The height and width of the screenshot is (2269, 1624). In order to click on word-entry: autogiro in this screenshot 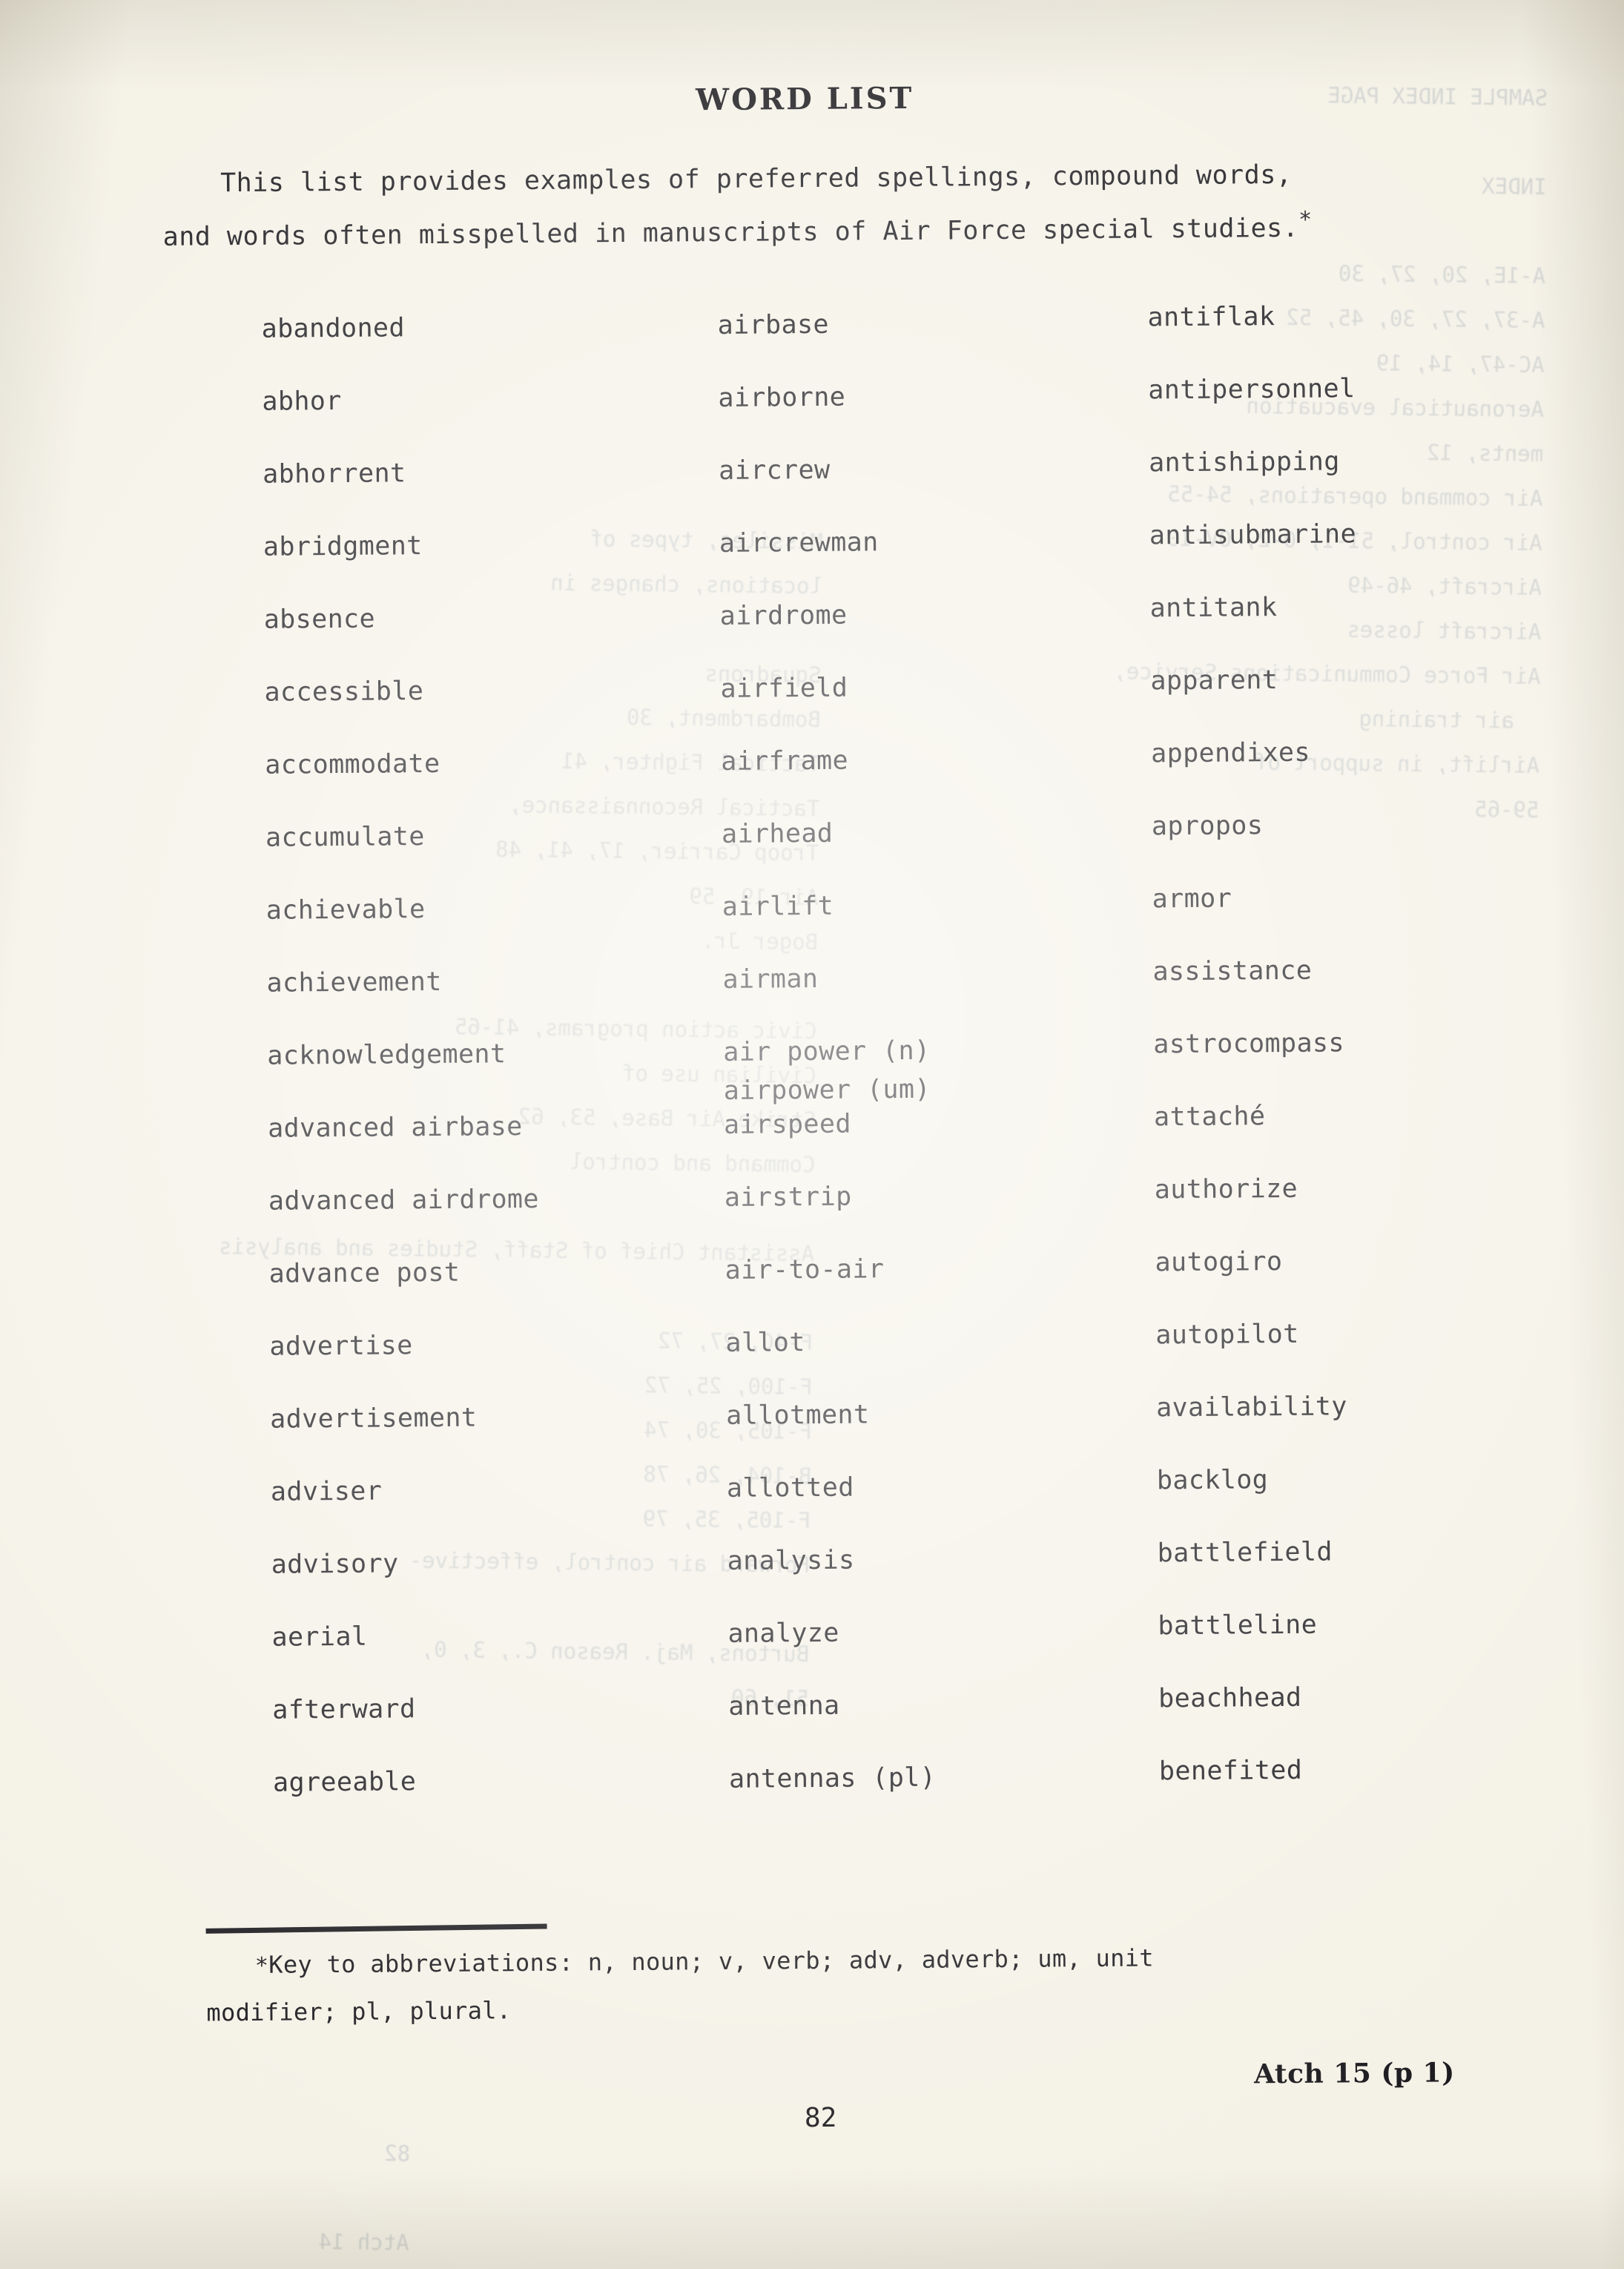, I will do `click(1219, 1263)`.